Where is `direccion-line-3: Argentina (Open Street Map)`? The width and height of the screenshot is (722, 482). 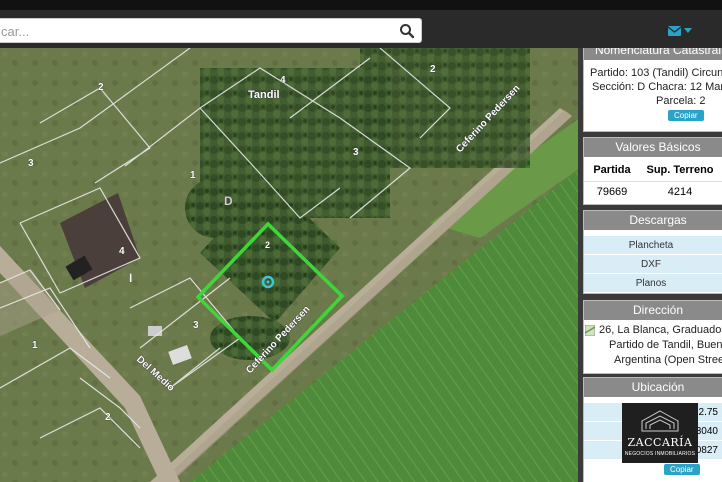 direccion-line-3: Argentina (Open Street Map) is located at coordinates (668, 360).